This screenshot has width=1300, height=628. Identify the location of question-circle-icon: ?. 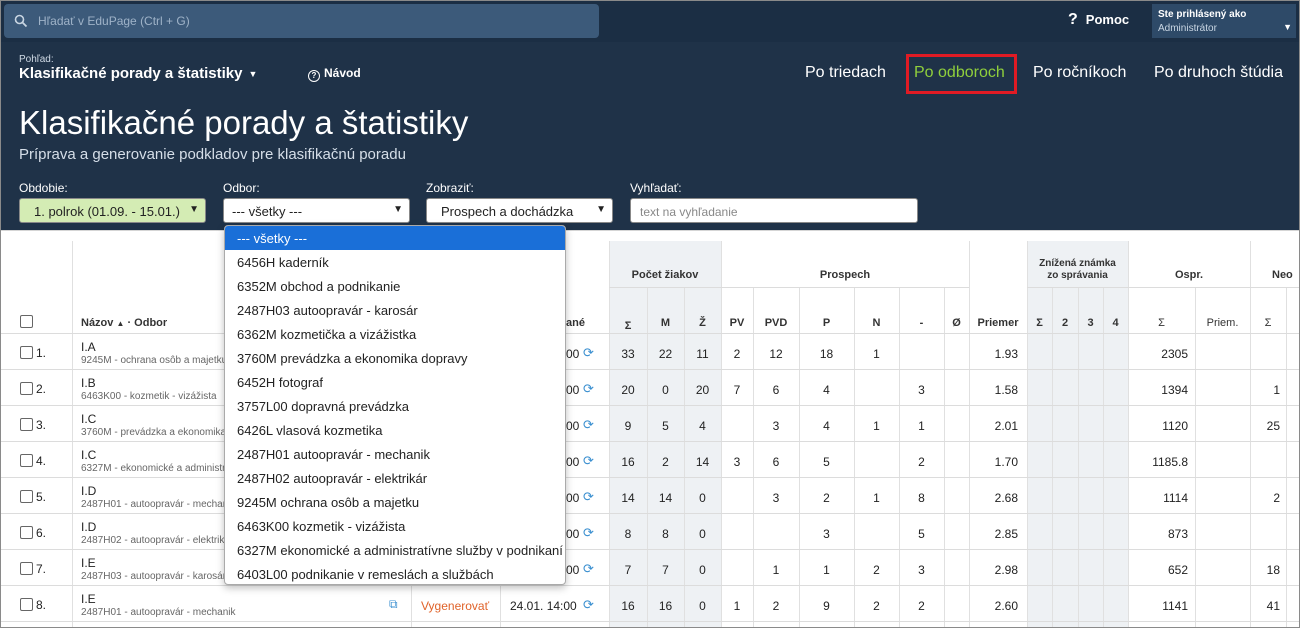
(314, 76).